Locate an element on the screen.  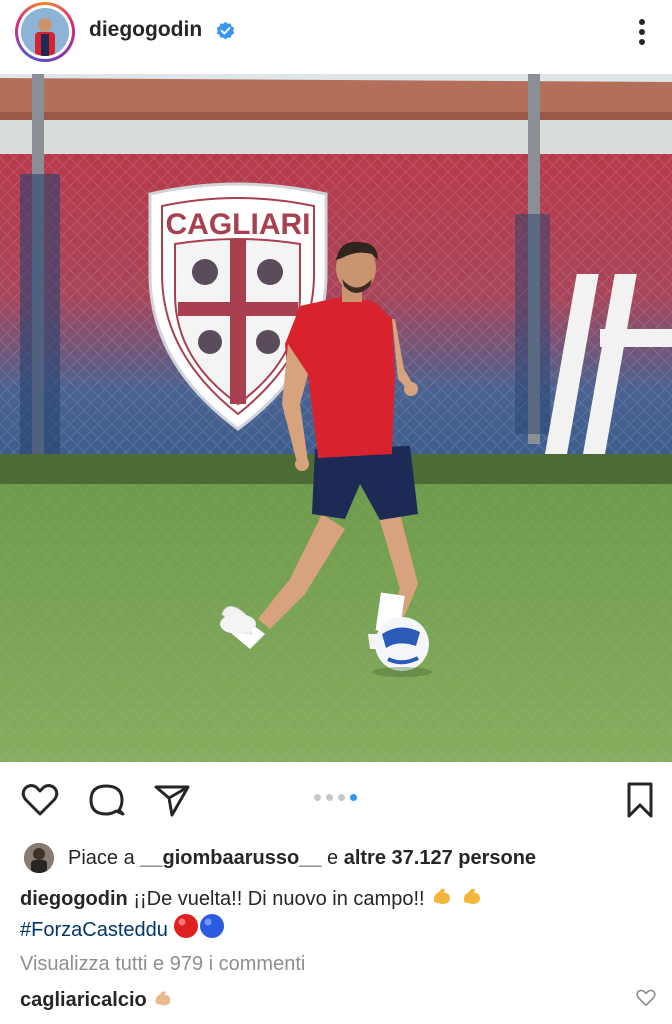
share-icon is located at coordinates (172, 800).